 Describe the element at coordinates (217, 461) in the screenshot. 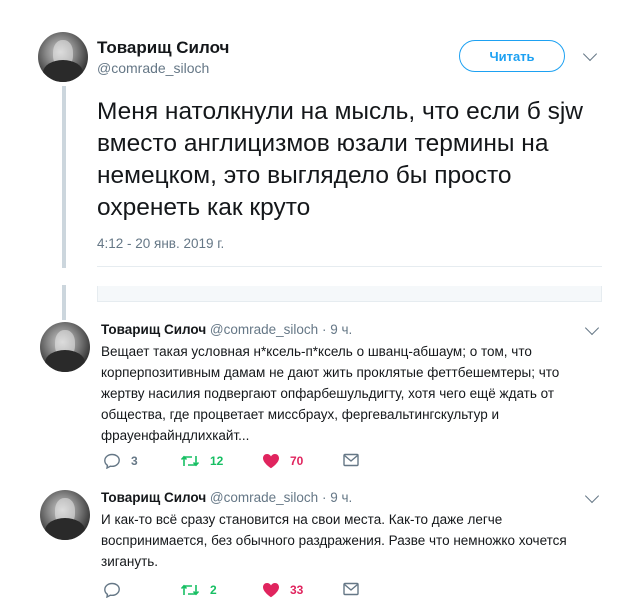

I see `retweet-count: 12` at that location.